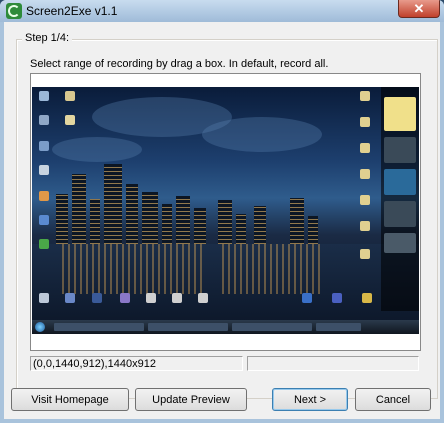 Image resolution: width=444 pixels, height=423 pixels. What do you see at coordinates (400, 214) in the screenshot?
I see `gadget-calendar` at bounding box center [400, 214].